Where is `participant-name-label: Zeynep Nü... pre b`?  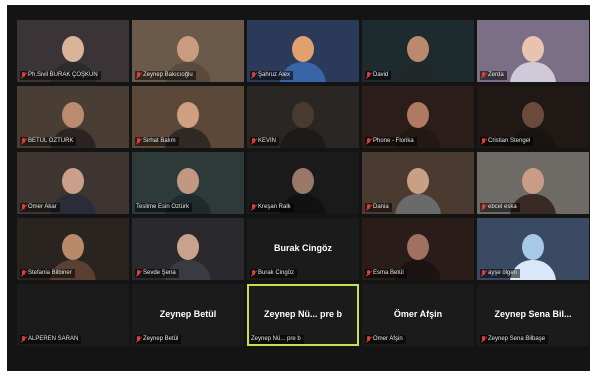
participant-name-label: Zeynep Nü... pre b is located at coordinates (277, 339).